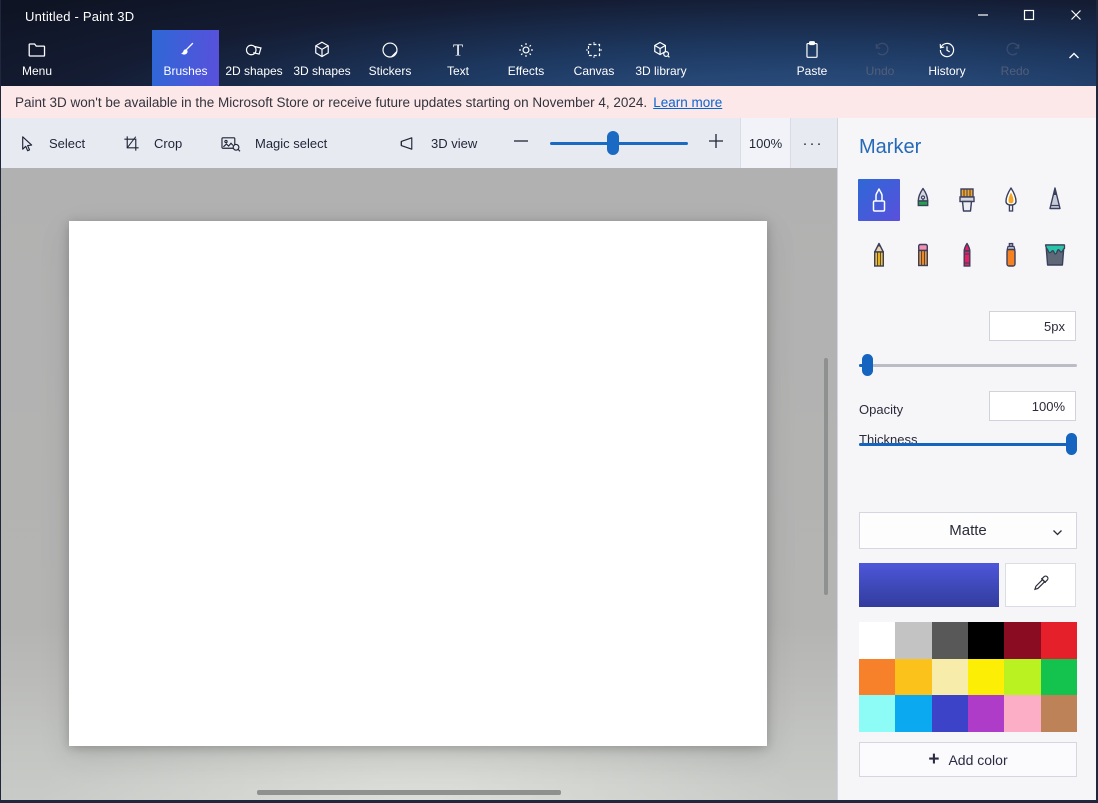 Image resolution: width=1098 pixels, height=803 pixels. What do you see at coordinates (879, 255) in the screenshot?
I see `brush-pencil` at bounding box center [879, 255].